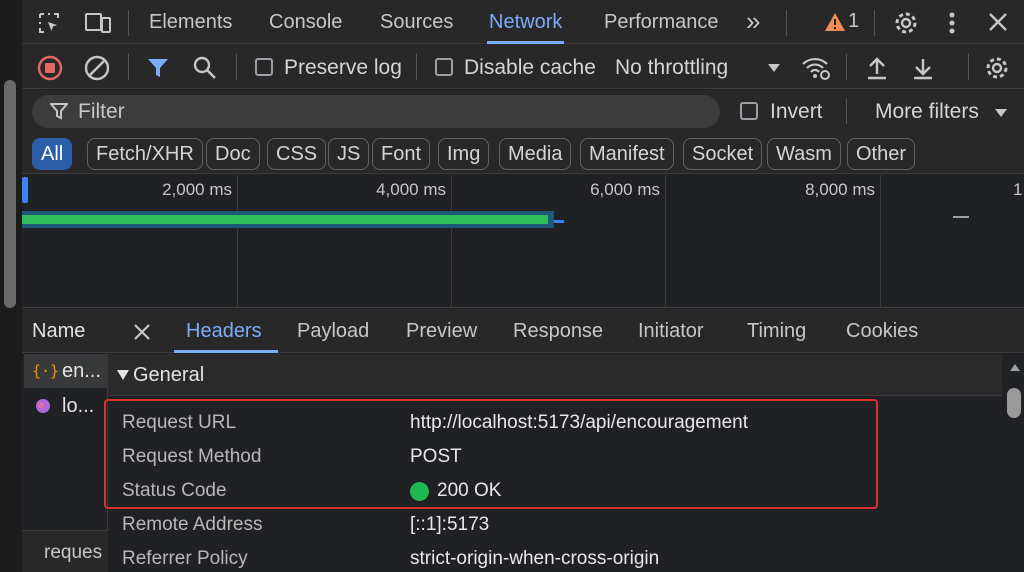 This screenshot has width=1024, height=572. What do you see at coordinates (73, 552) in the screenshot?
I see `request-summary: reques` at bounding box center [73, 552].